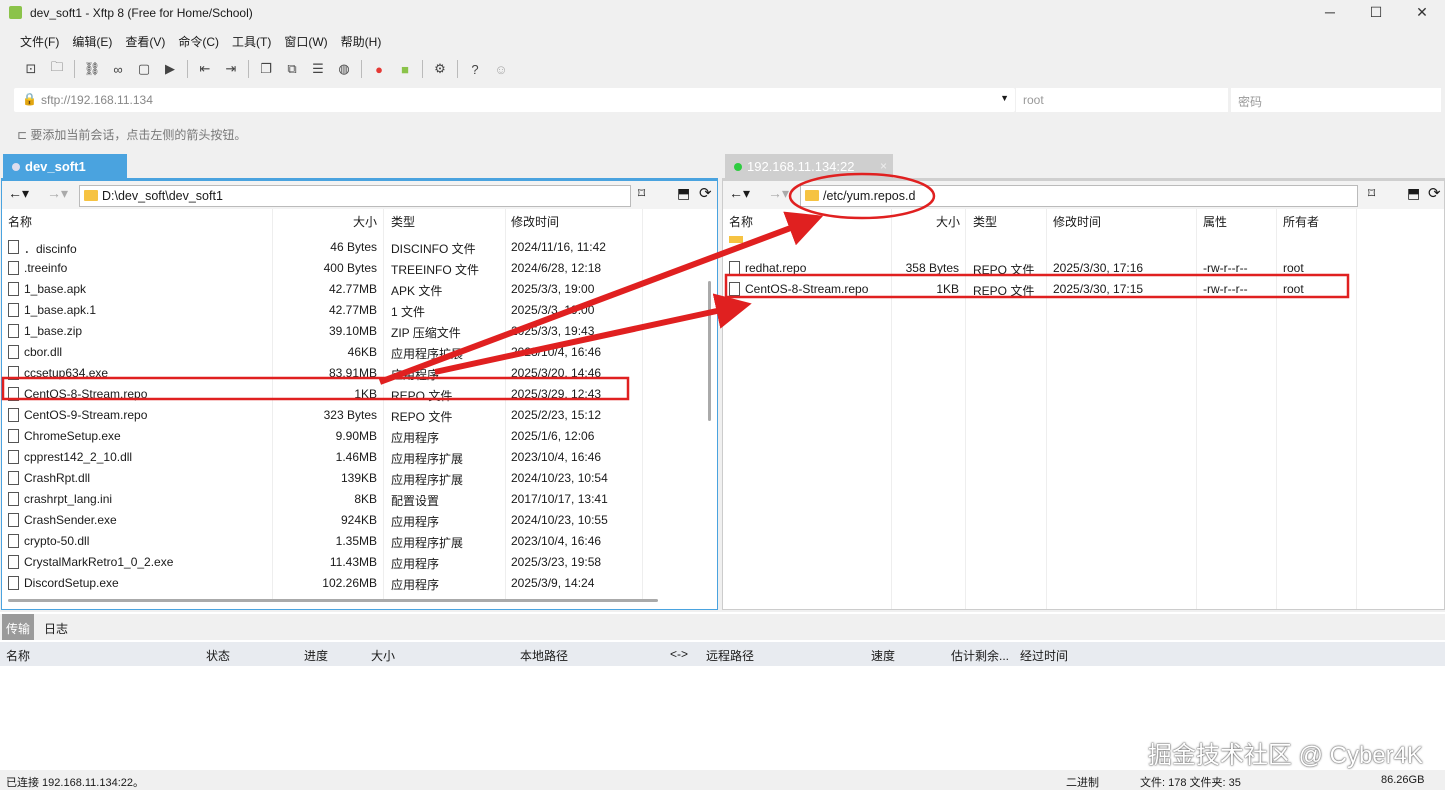 The height and width of the screenshot is (790, 1445). Describe the element at coordinates (292, 69) in the screenshot. I see `paste-icon: ⧉` at that location.